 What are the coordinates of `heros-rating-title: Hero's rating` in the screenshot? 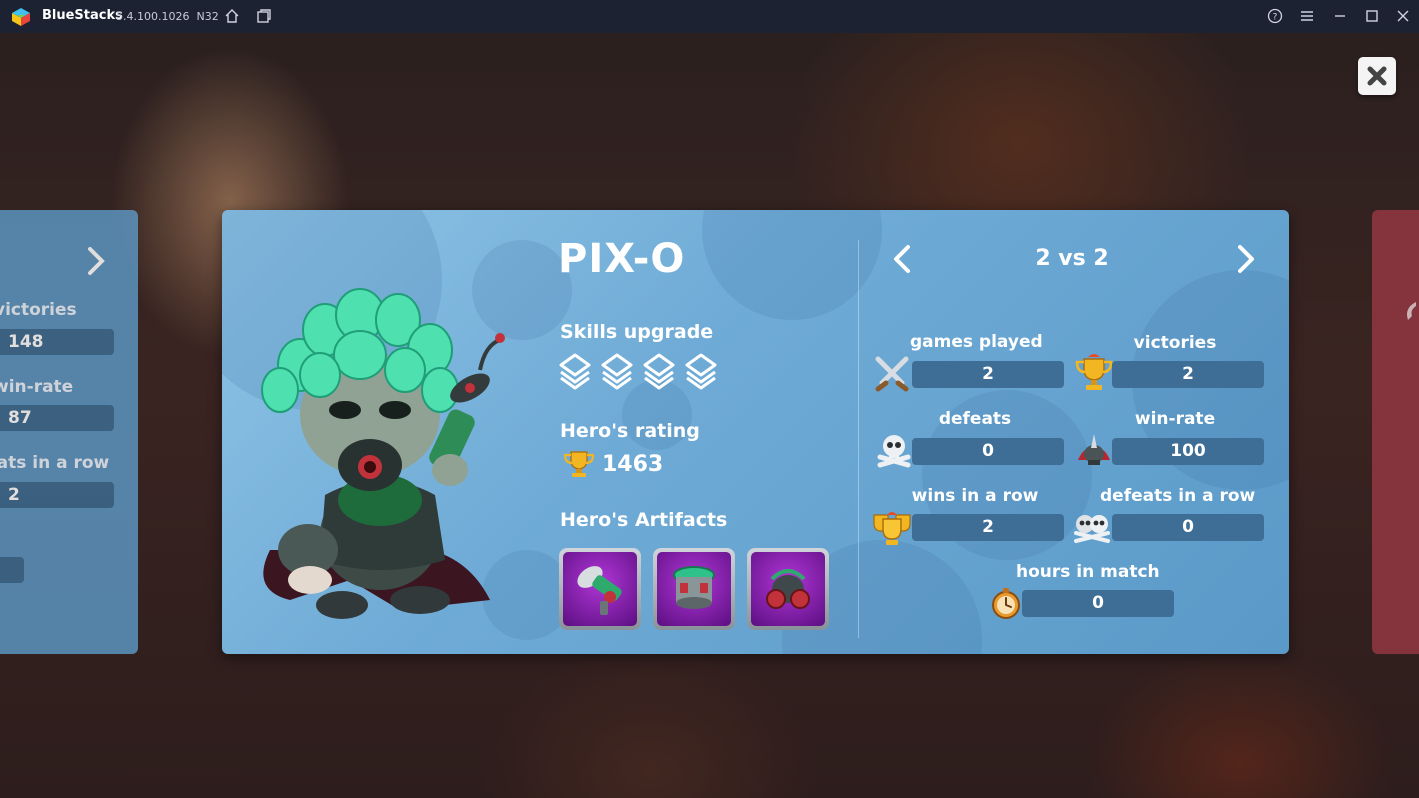 It's located at (630, 431).